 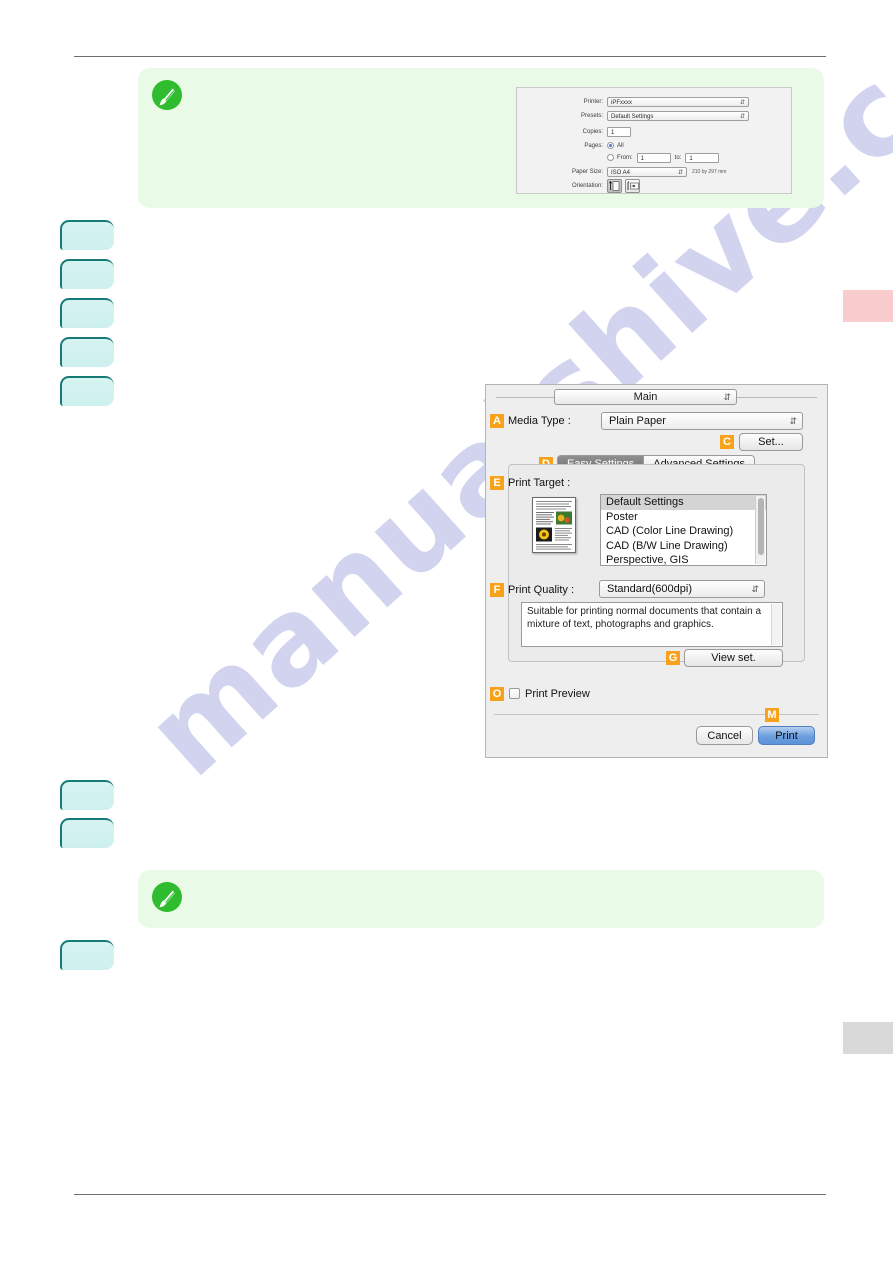 I want to click on paper-size-note: 210 by 297 mm, so click(x=709, y=171).